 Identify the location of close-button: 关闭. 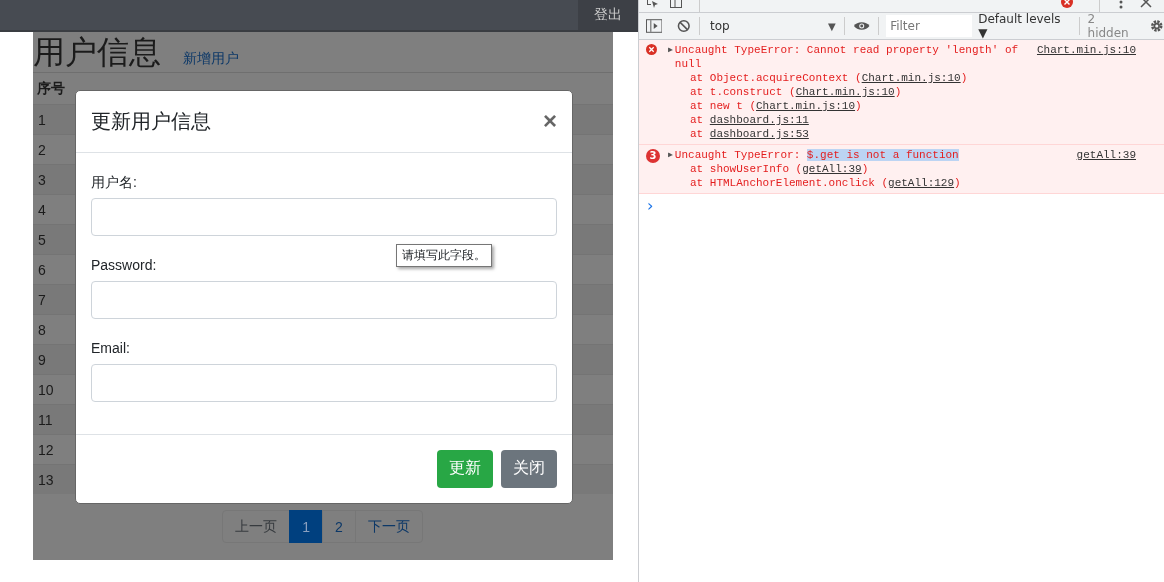
(529, 468).